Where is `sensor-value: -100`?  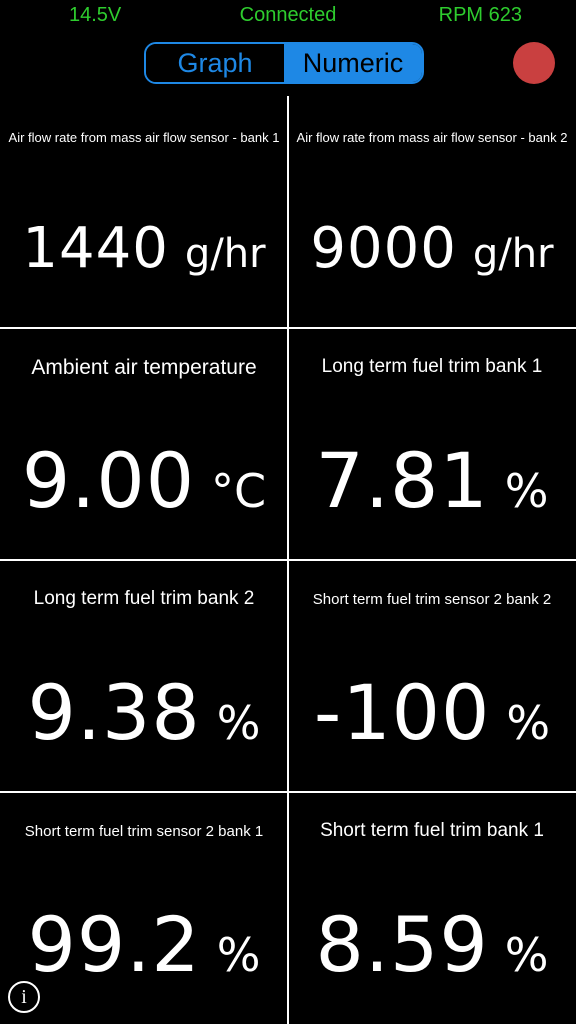
sensor-value: -100 is located at coordinates (402, 712).